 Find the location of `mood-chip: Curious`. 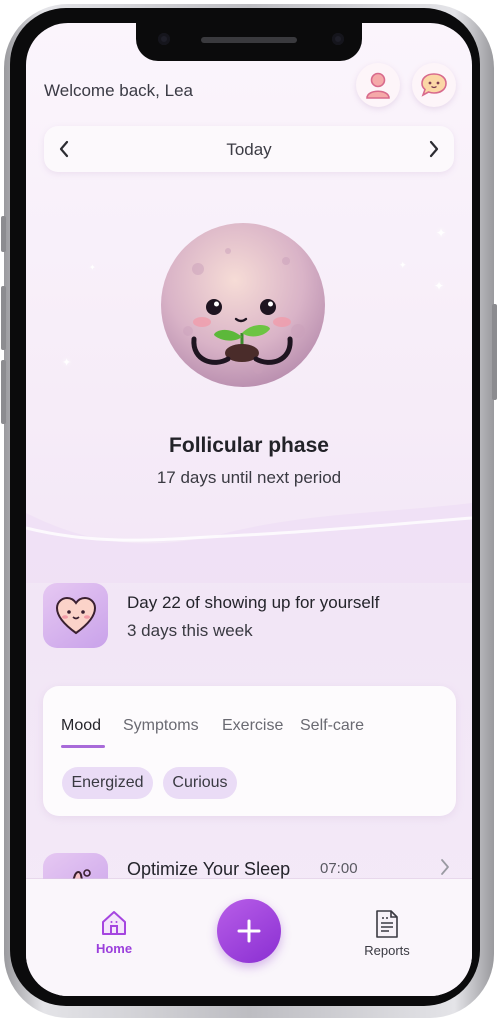

mood-chip: Curious is located at coordinates (200, 783).